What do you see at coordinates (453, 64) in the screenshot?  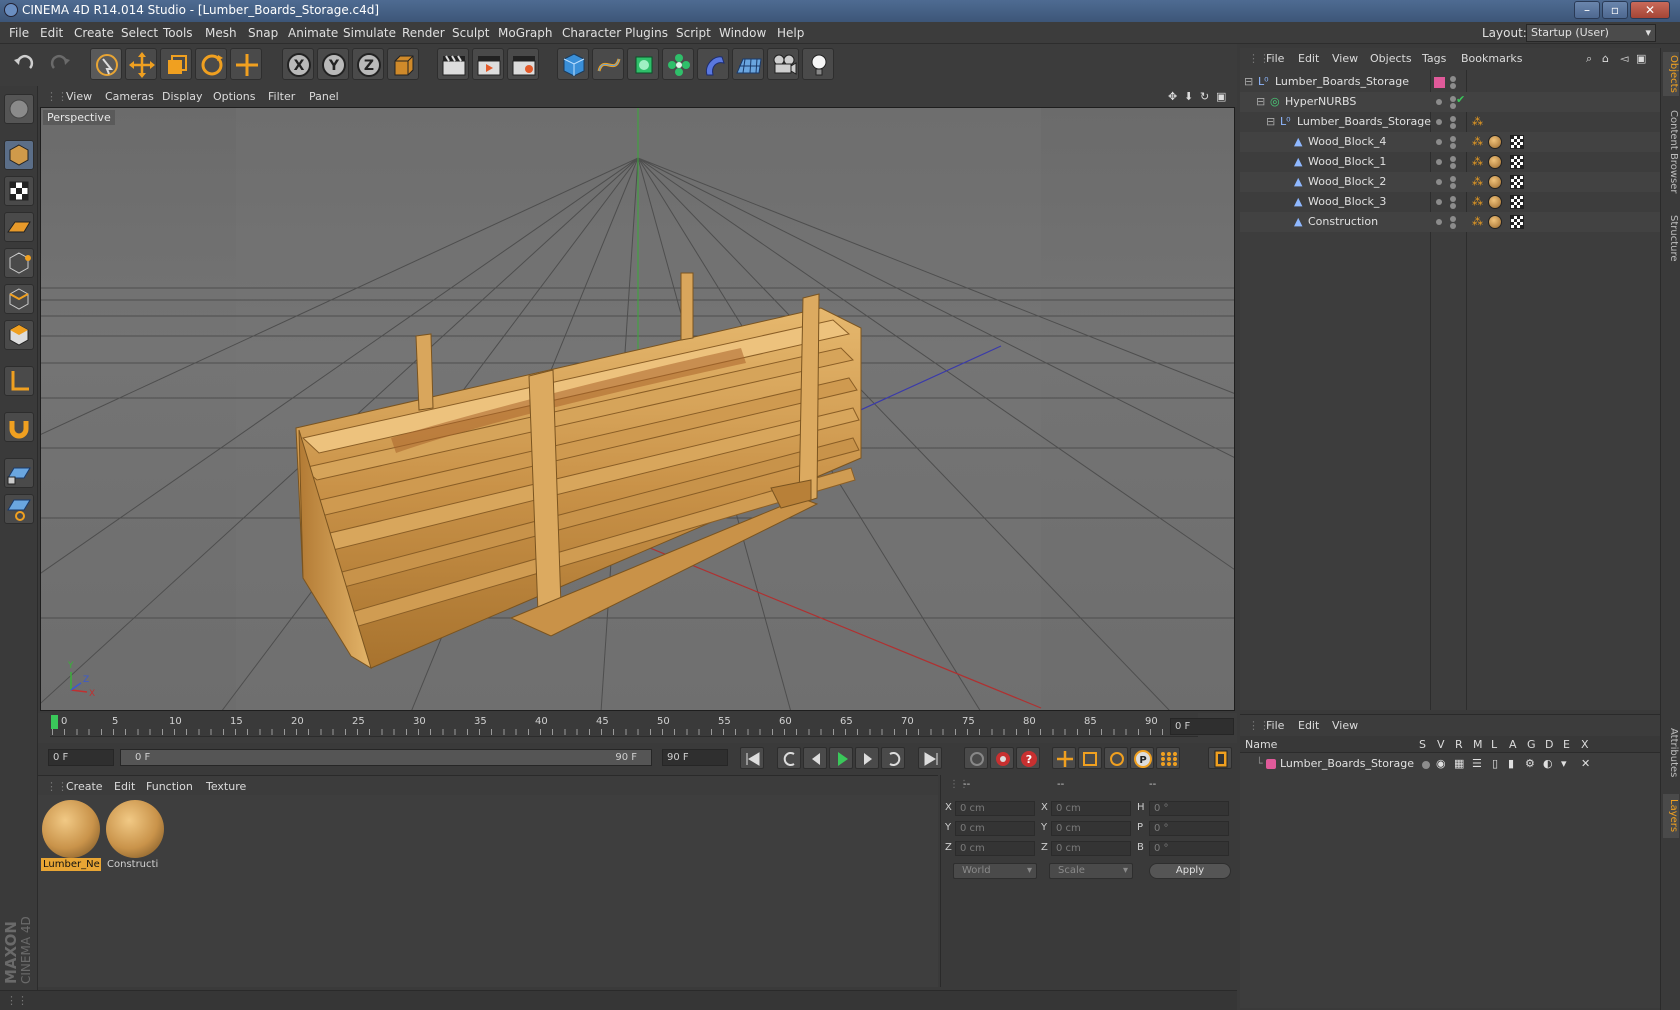 I see `render-view-button` at bounding box center [453, 64].